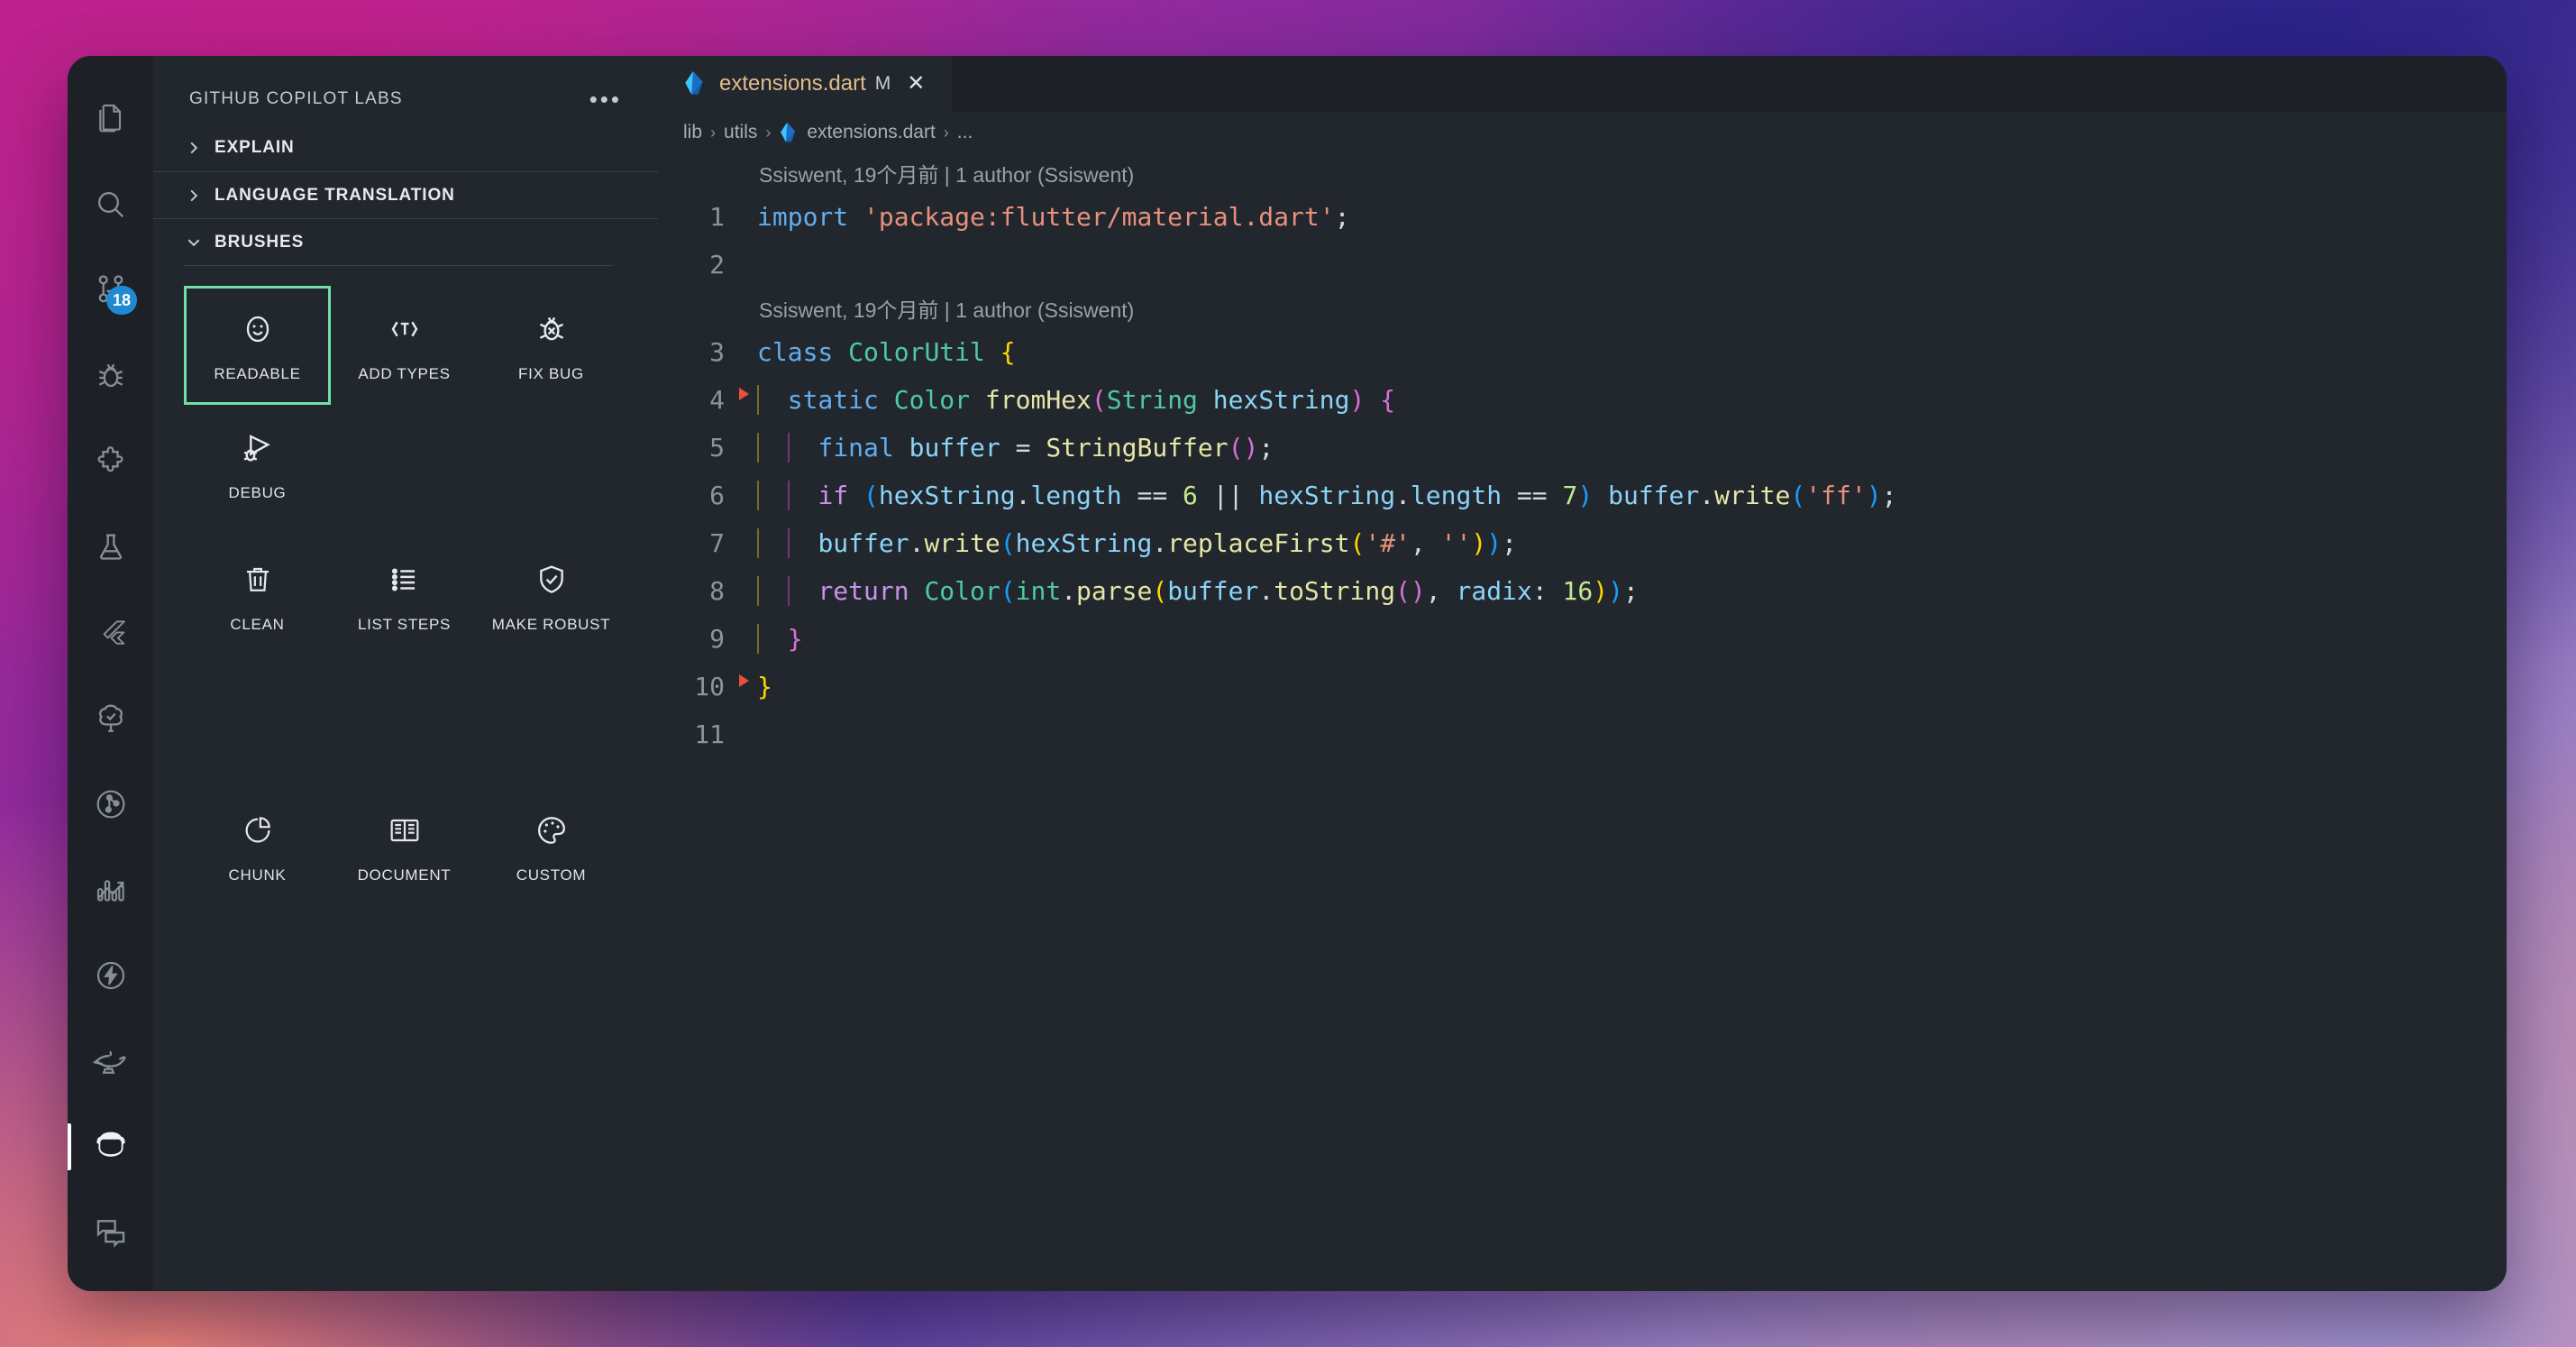 The image size is (2576, 1347). Describe the element at coordinates (1582, 734) in the screenshot. I see `code-line: 11` at that location.